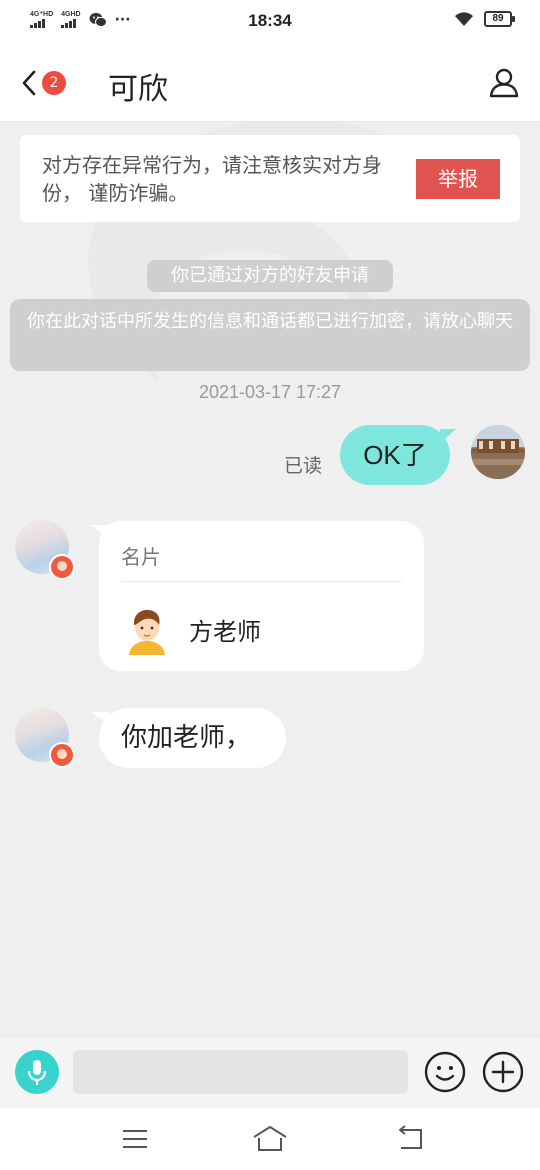 This screenshot has width=540, height=1170. Describe the element at coordinates (240, 1072) in the screenshot. I see `message-input` at that location.